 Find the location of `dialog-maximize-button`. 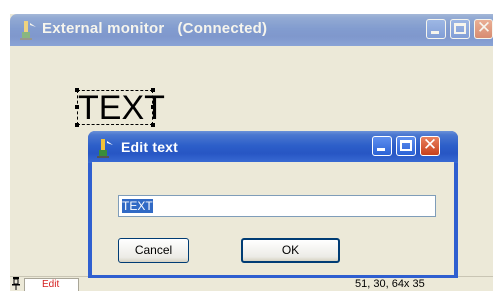

dialog-maximize-button is located at coordinates (406, 146).